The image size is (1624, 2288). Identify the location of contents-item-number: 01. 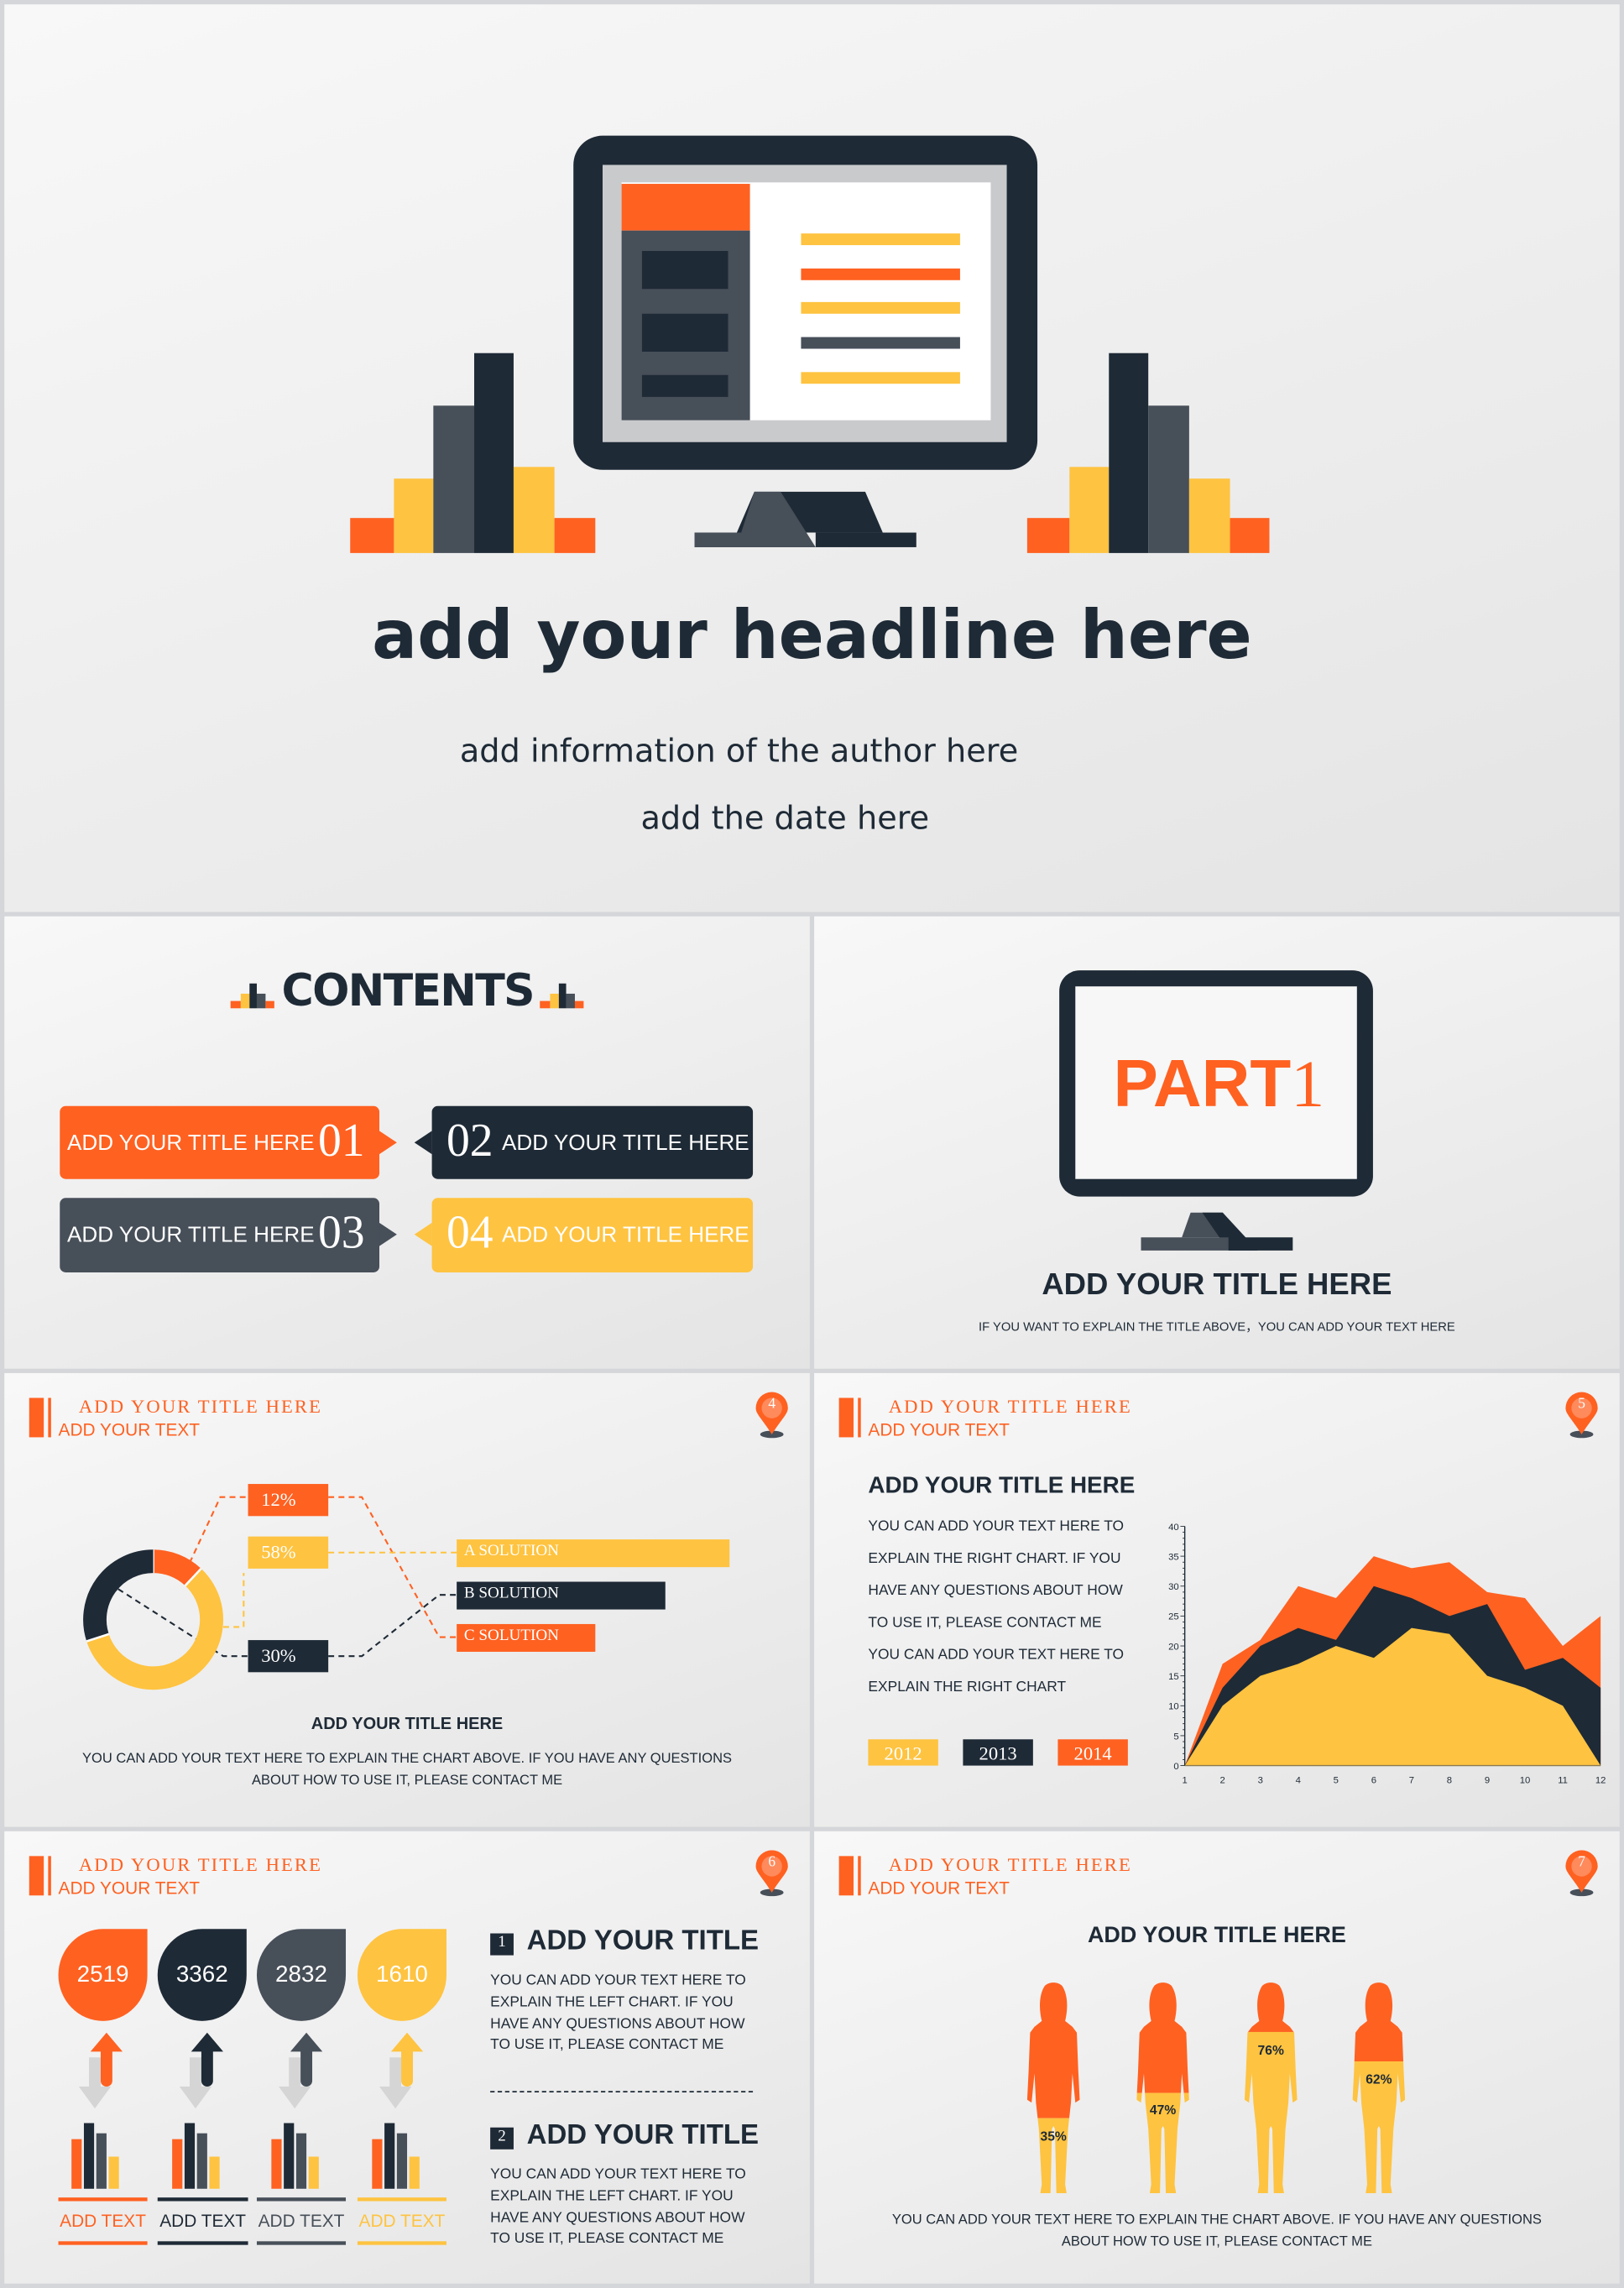
(341, 1140).